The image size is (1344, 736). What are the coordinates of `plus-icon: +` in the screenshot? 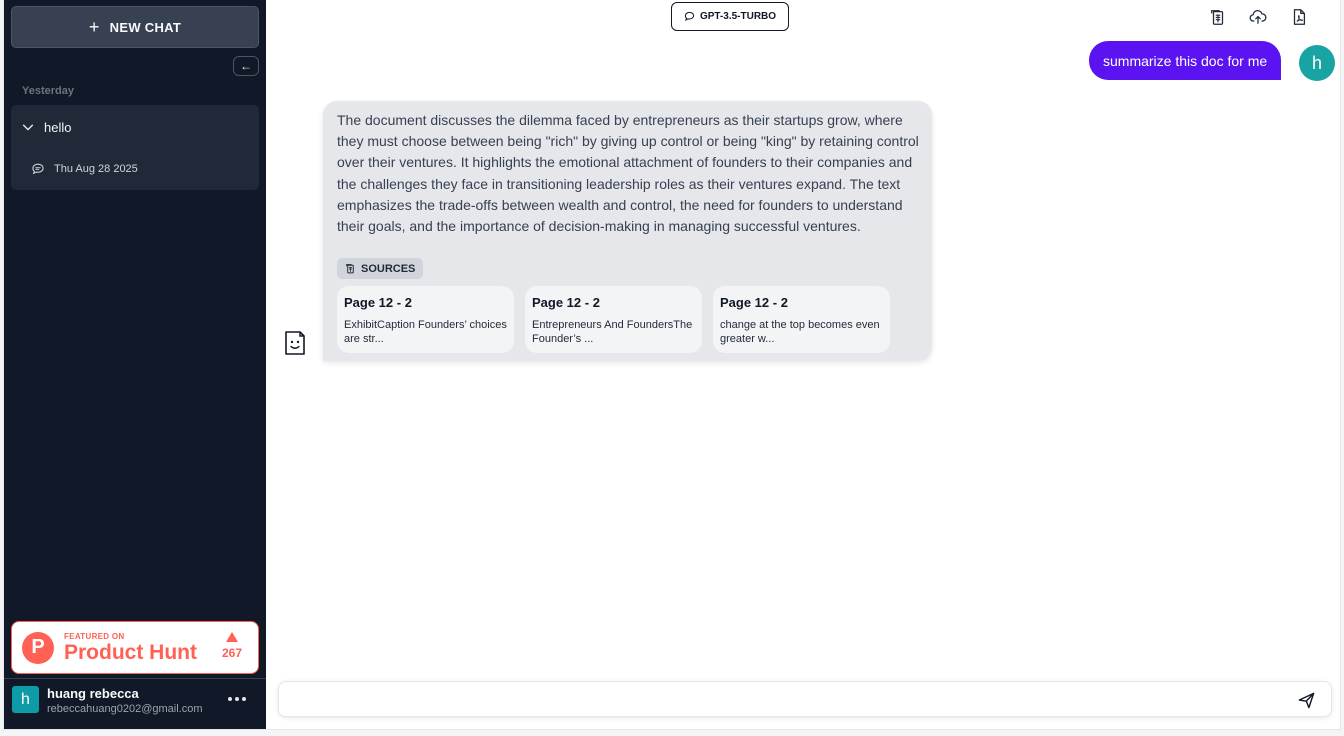 It's located at (94, 27).